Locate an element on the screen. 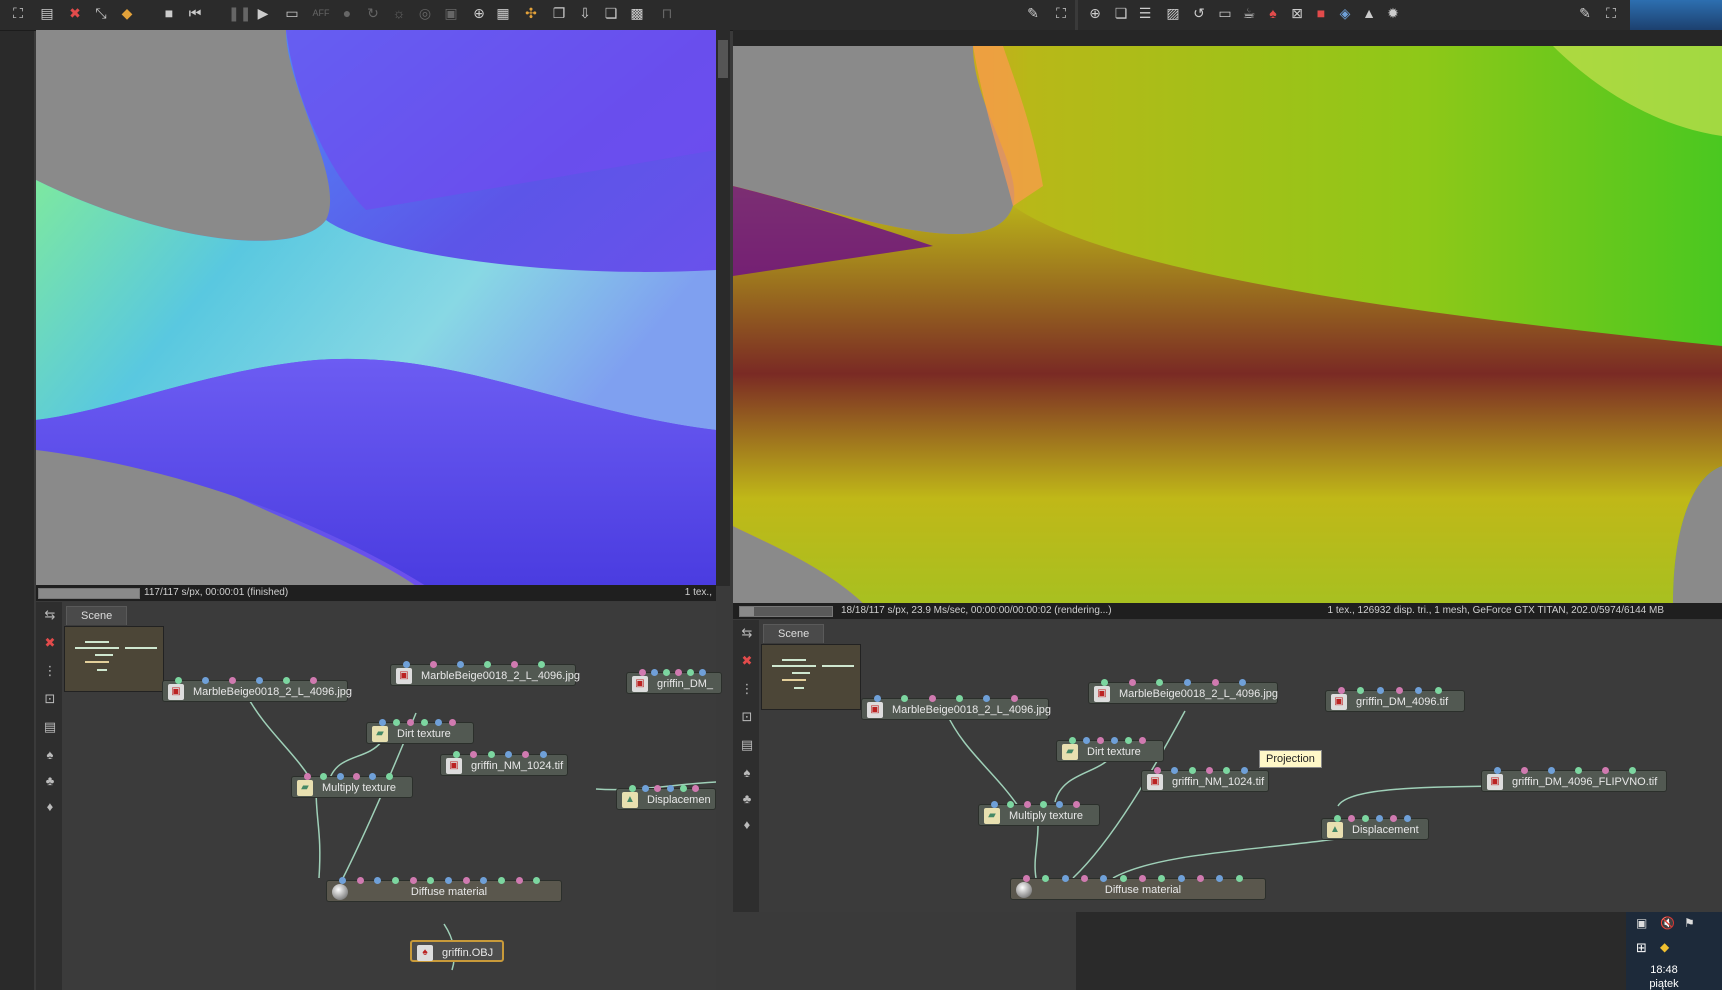 Image resolution: width=1722 pixels, height=990 pixels. history-icon: ↺ is located at coordinates (1199, 13).